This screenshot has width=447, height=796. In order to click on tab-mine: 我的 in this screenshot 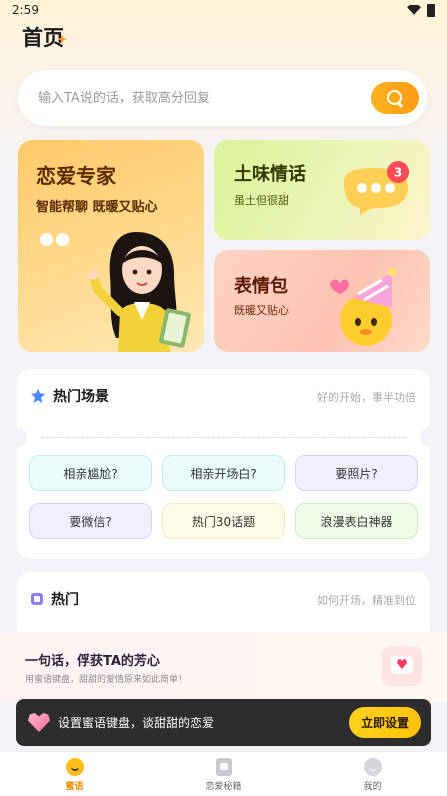, I will do `click(372, 774)`.